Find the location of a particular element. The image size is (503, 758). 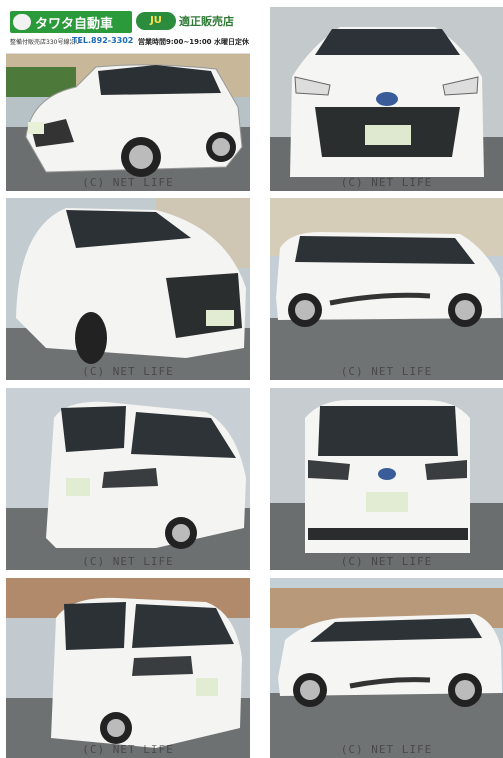

car-side-left-image is located at coordinates (386, 668).